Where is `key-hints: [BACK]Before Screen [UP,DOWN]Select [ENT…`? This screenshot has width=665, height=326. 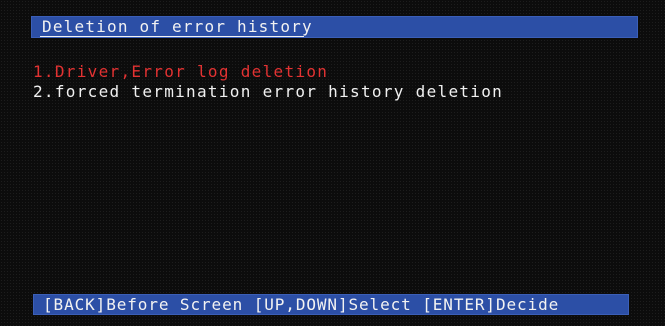
key-hints: [BACK]Before Screen [UP,DOWN]Select [ENT… is located at coordinates (301, 304).